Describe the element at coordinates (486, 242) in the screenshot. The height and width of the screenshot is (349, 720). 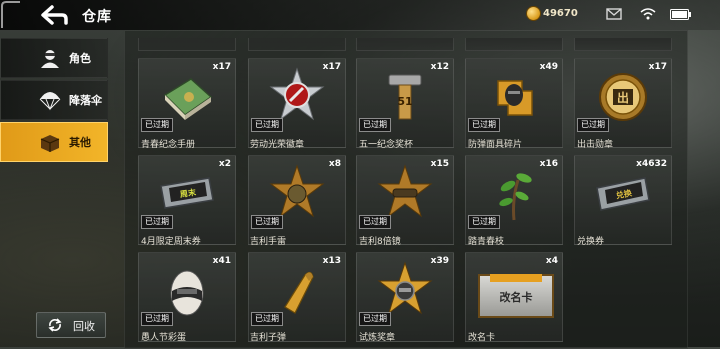
I see `item-name: 踏青春枝` at that location.